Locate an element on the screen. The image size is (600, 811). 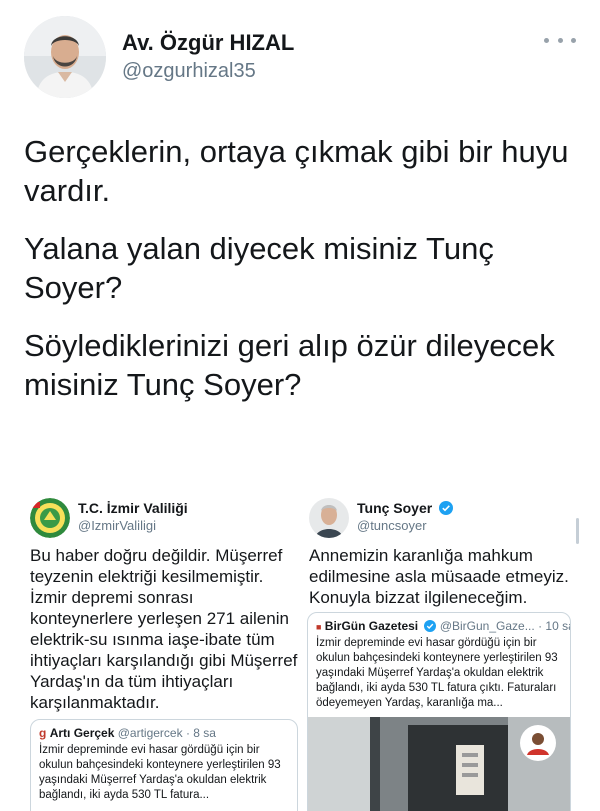
tweet-header: Av. Özgür HIZAL @ozgurhizal35 is located at coordinates (300, 58).